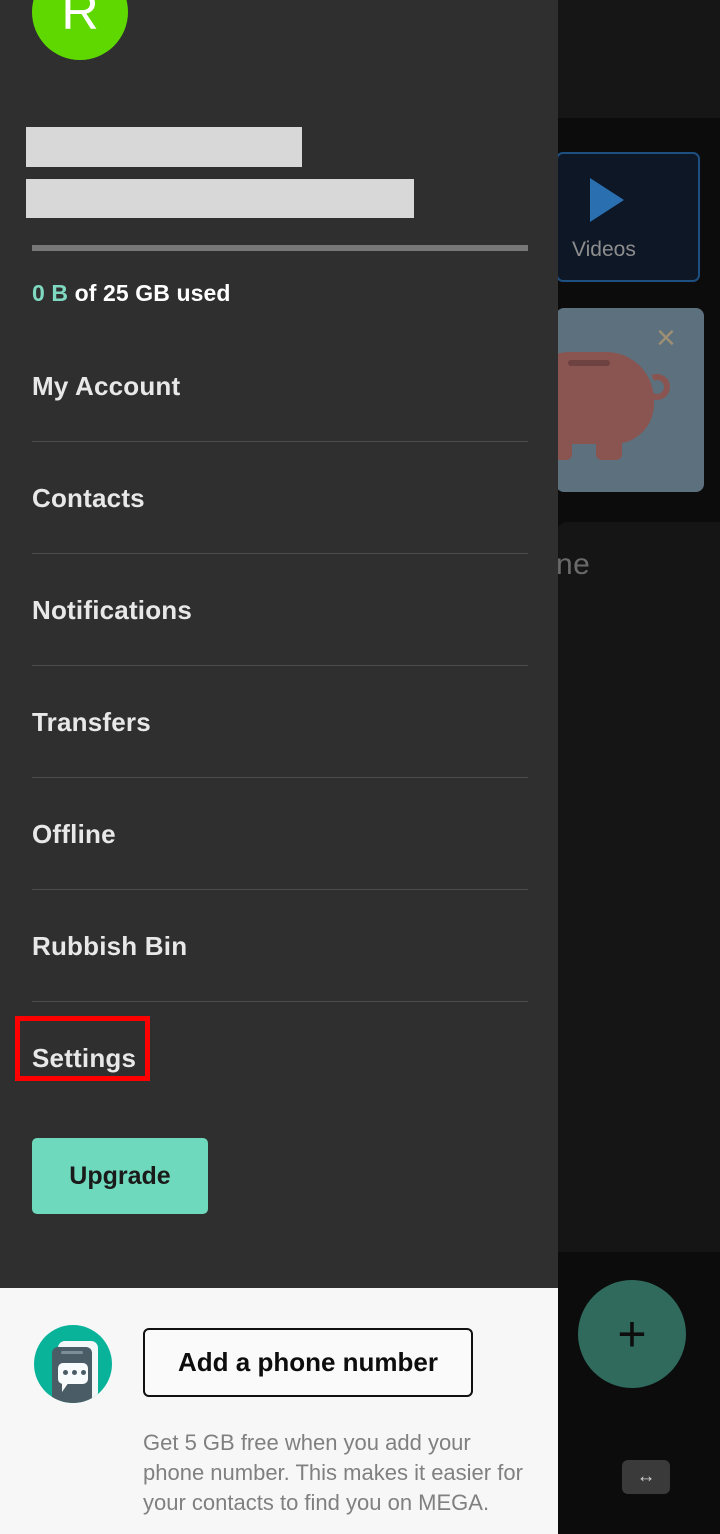 The image size is (720, 1534). Describe the element at coordinates (84, 1057) in the screenshot. I see `sidebar-item-label: Settings` at that location.